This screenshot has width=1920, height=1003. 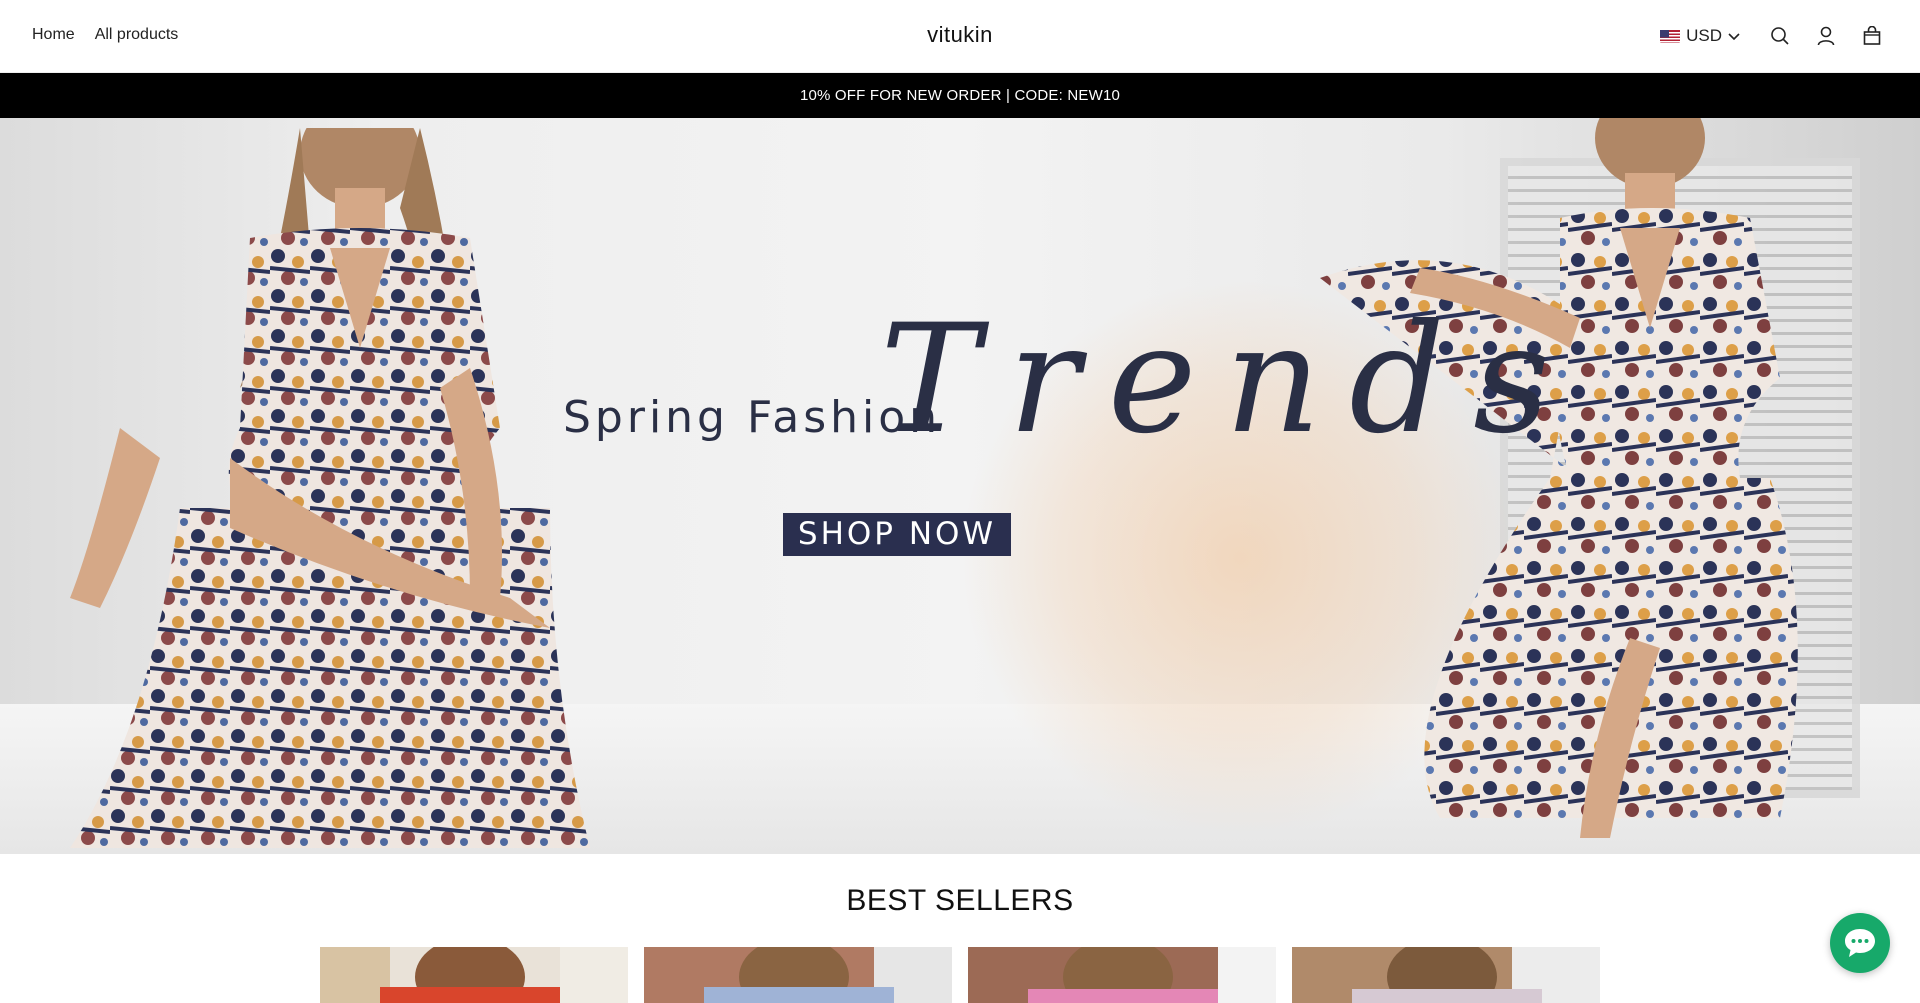 What do you see at coordinates (1704, 35) in the screenshot?
I see `currency-code: USD` at bounding box center [1704, 35].